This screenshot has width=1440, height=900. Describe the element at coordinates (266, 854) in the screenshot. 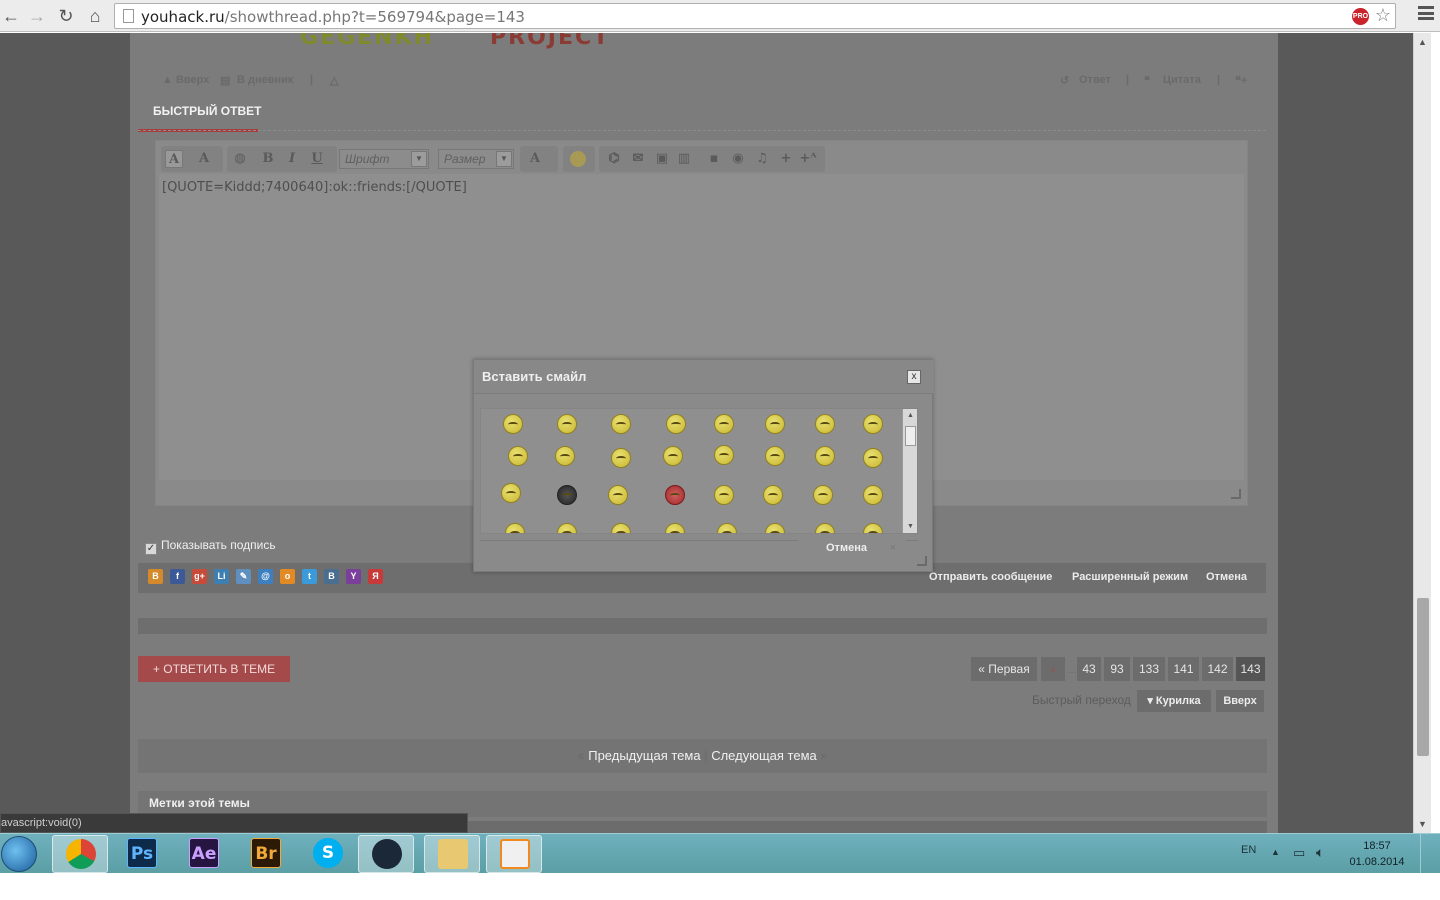

I see `taskbar-app-bridge: Br` at that location.